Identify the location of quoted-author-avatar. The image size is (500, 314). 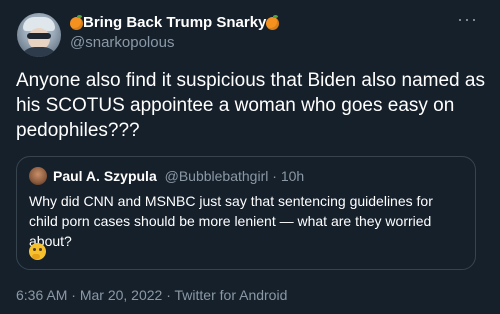
(38, 176).